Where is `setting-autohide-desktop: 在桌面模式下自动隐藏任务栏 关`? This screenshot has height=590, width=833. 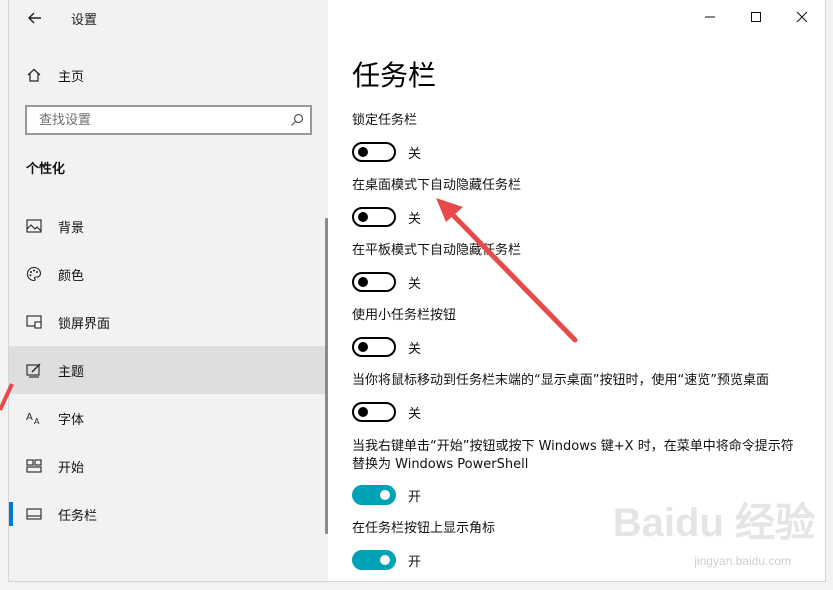 setting-autohide-desktop: 在桌面模式下自动隐藏任务栏 关 is located at coordinates (577, 202).